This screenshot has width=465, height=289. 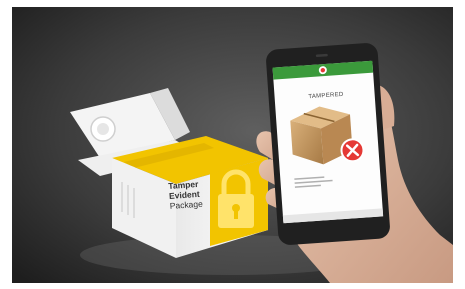 I want to click on error-x-icon, so click(x=352, y=150).